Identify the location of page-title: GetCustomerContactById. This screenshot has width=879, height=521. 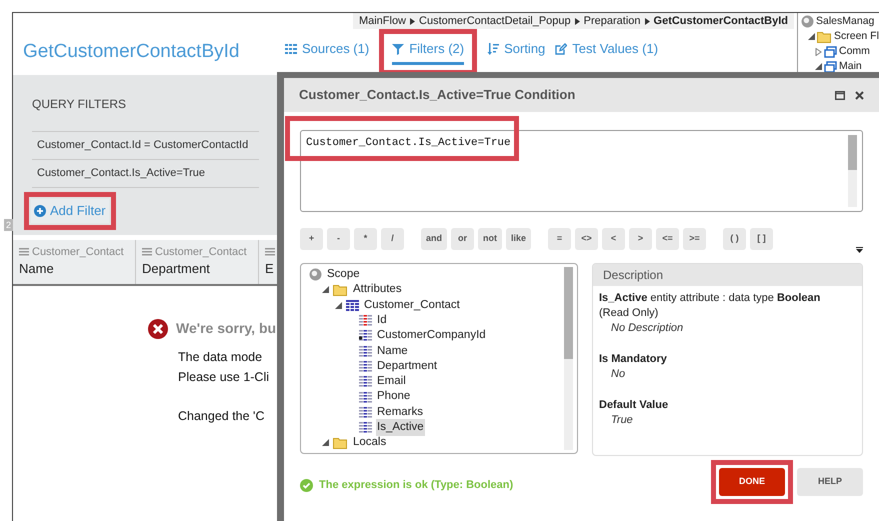
(131, 52).